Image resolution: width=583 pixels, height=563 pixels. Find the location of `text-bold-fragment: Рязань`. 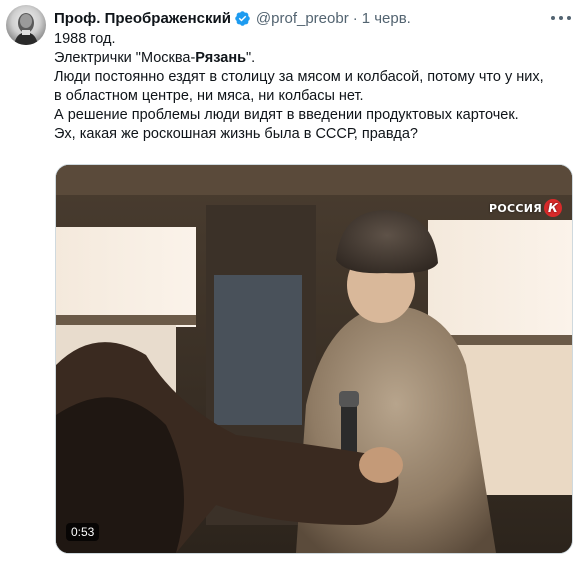

text-bold-fragment: Рязань is located at coordinates (220, 58).